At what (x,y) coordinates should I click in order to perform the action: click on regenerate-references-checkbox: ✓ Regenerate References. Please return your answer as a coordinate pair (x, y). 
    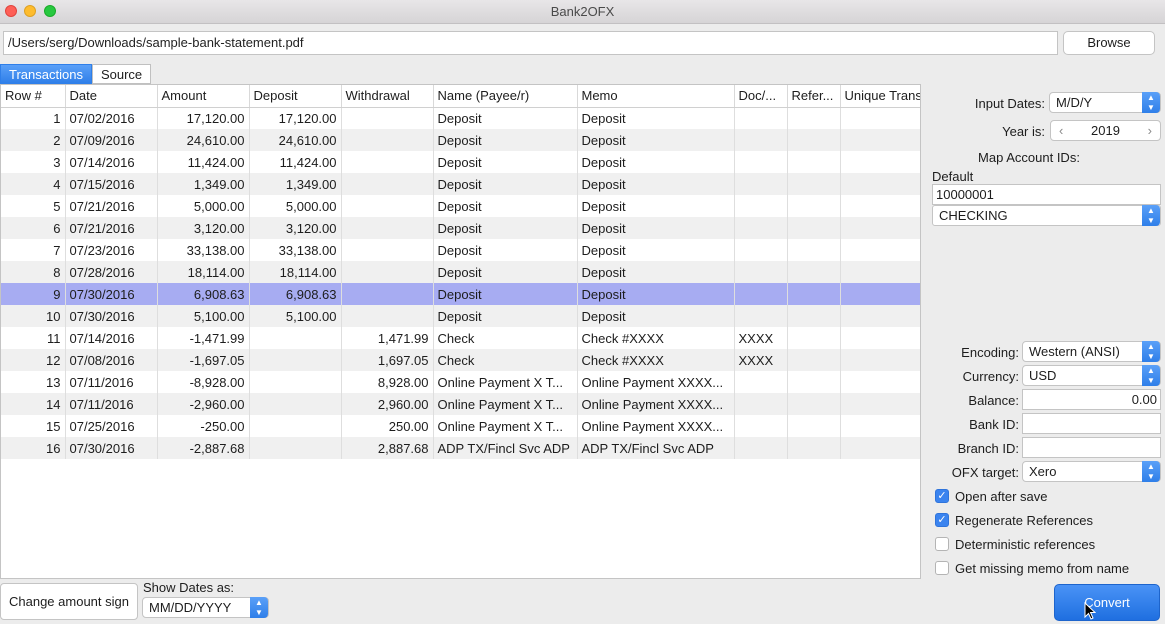
    Looking at the image, I should click on (1014, 520).